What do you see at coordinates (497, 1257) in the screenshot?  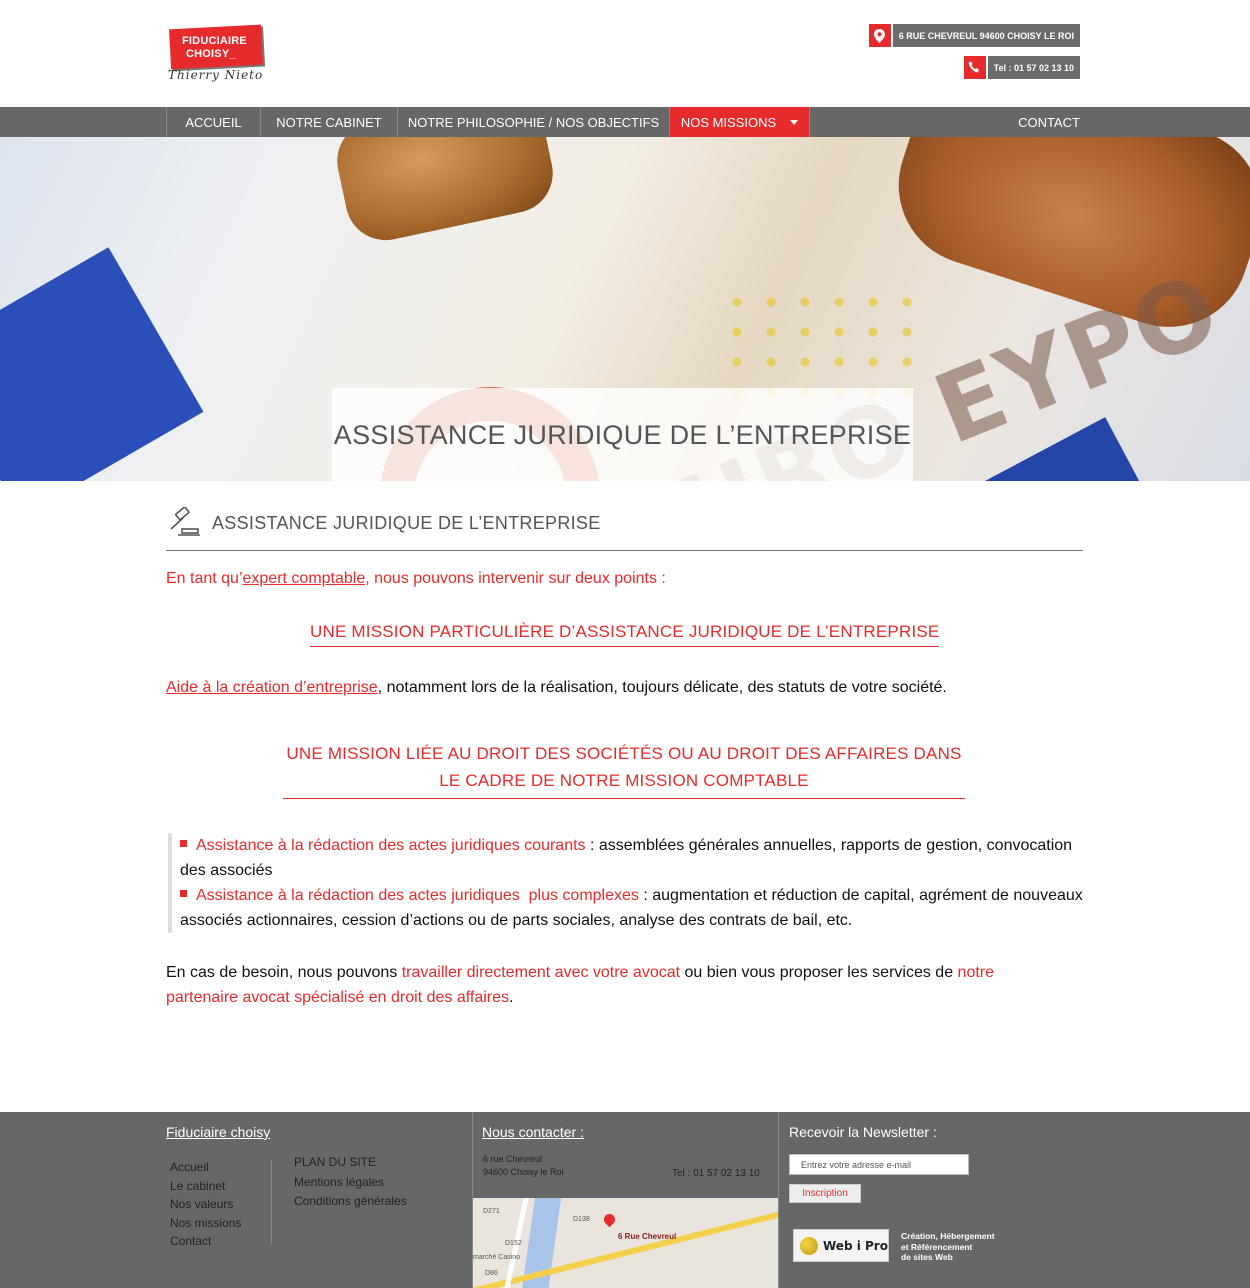 I see `map-place-label: marché Casino` at bounding box center [497, 1257].